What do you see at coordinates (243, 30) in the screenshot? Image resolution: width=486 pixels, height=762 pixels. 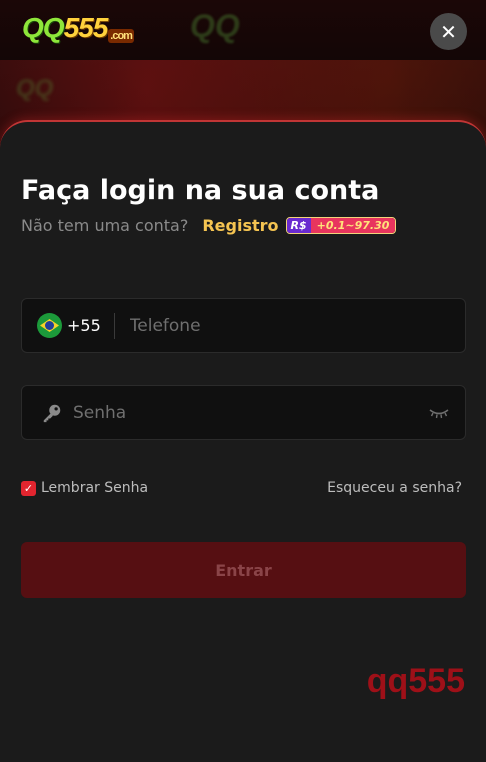 I see `top-bar: QQ555 .com QQ ✕` at bounding box center [243, 30].